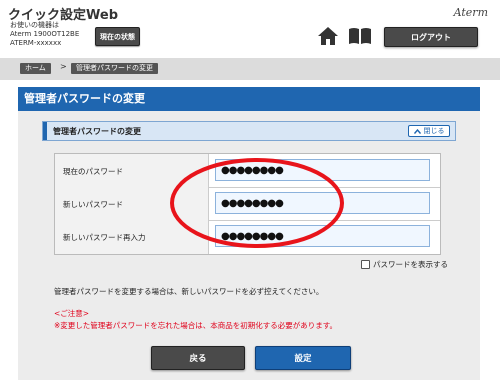 This screenshot has width=500, height=380. What do you see at coordinates (34, 25) in the screenshot?
I see `device-info-line: お使いの機器は` at bounding box center [34, 25].